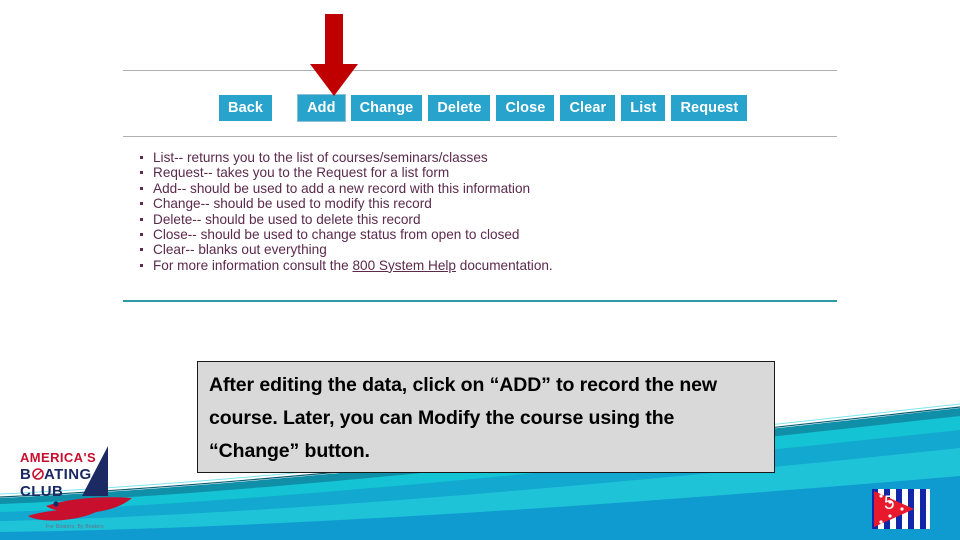 The height and width of the screenshot is (540, 960). Describe the element at coordinates (459, 108) in the screenshot. I see `delete-button: Delete` at that location.